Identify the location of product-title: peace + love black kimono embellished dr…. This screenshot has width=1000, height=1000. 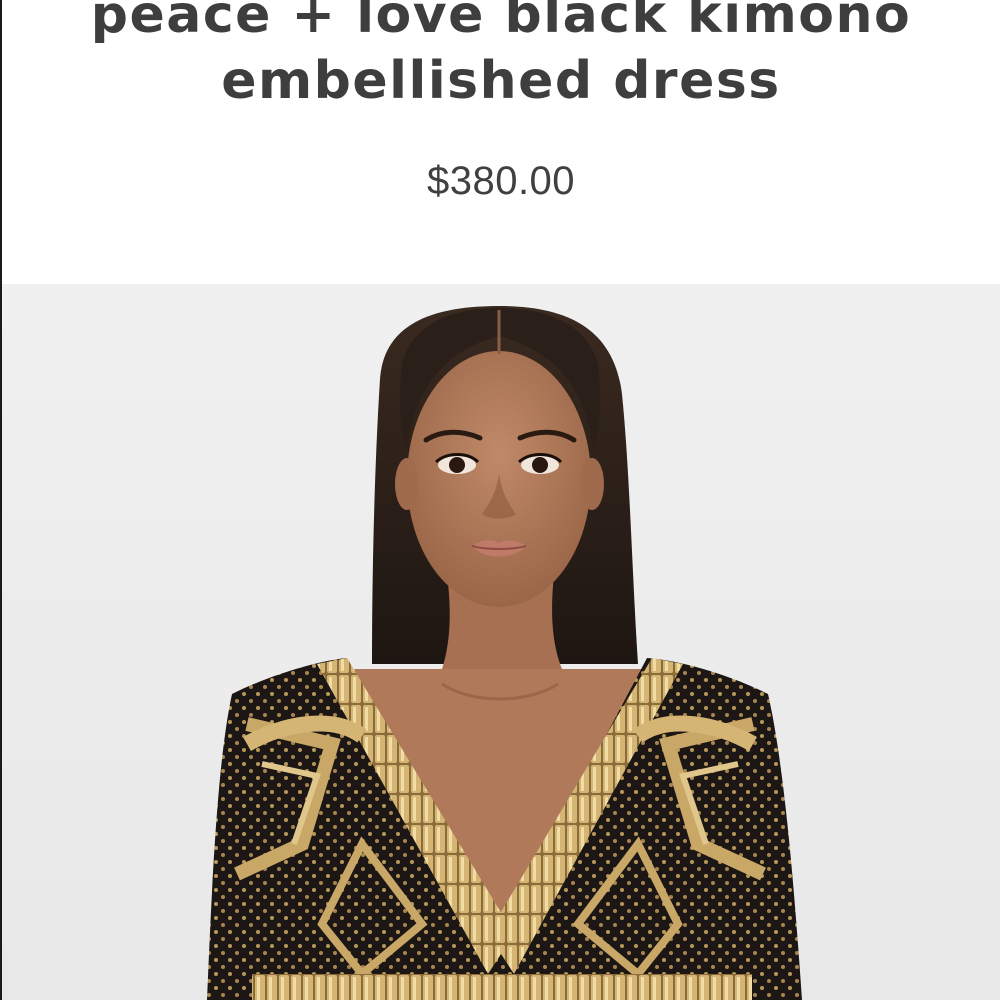
(501, 57).